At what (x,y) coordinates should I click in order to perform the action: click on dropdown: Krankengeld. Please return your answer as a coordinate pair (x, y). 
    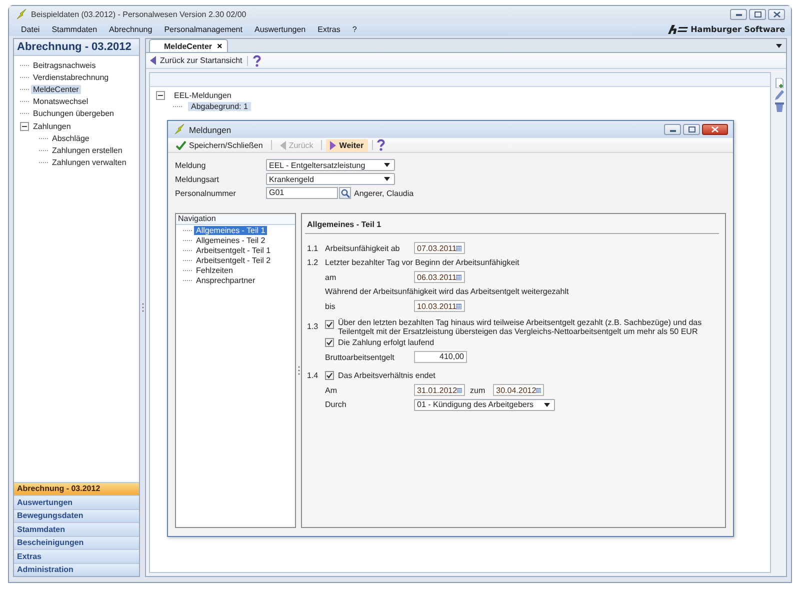
    Looking at the image, I should click on (330, 179).